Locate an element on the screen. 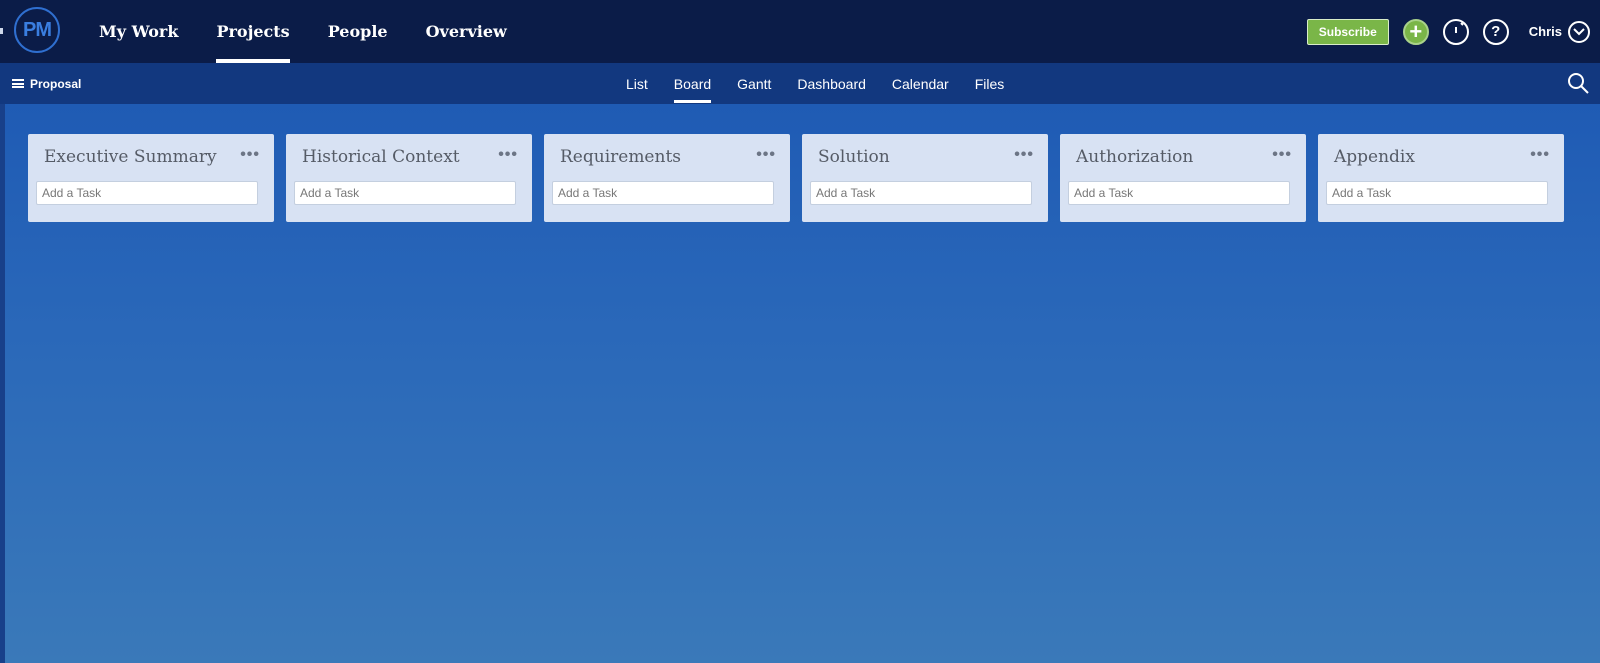 The width and height of the screenshot is (1600, 663). timer-icon is located at coordinates (1455, 31).